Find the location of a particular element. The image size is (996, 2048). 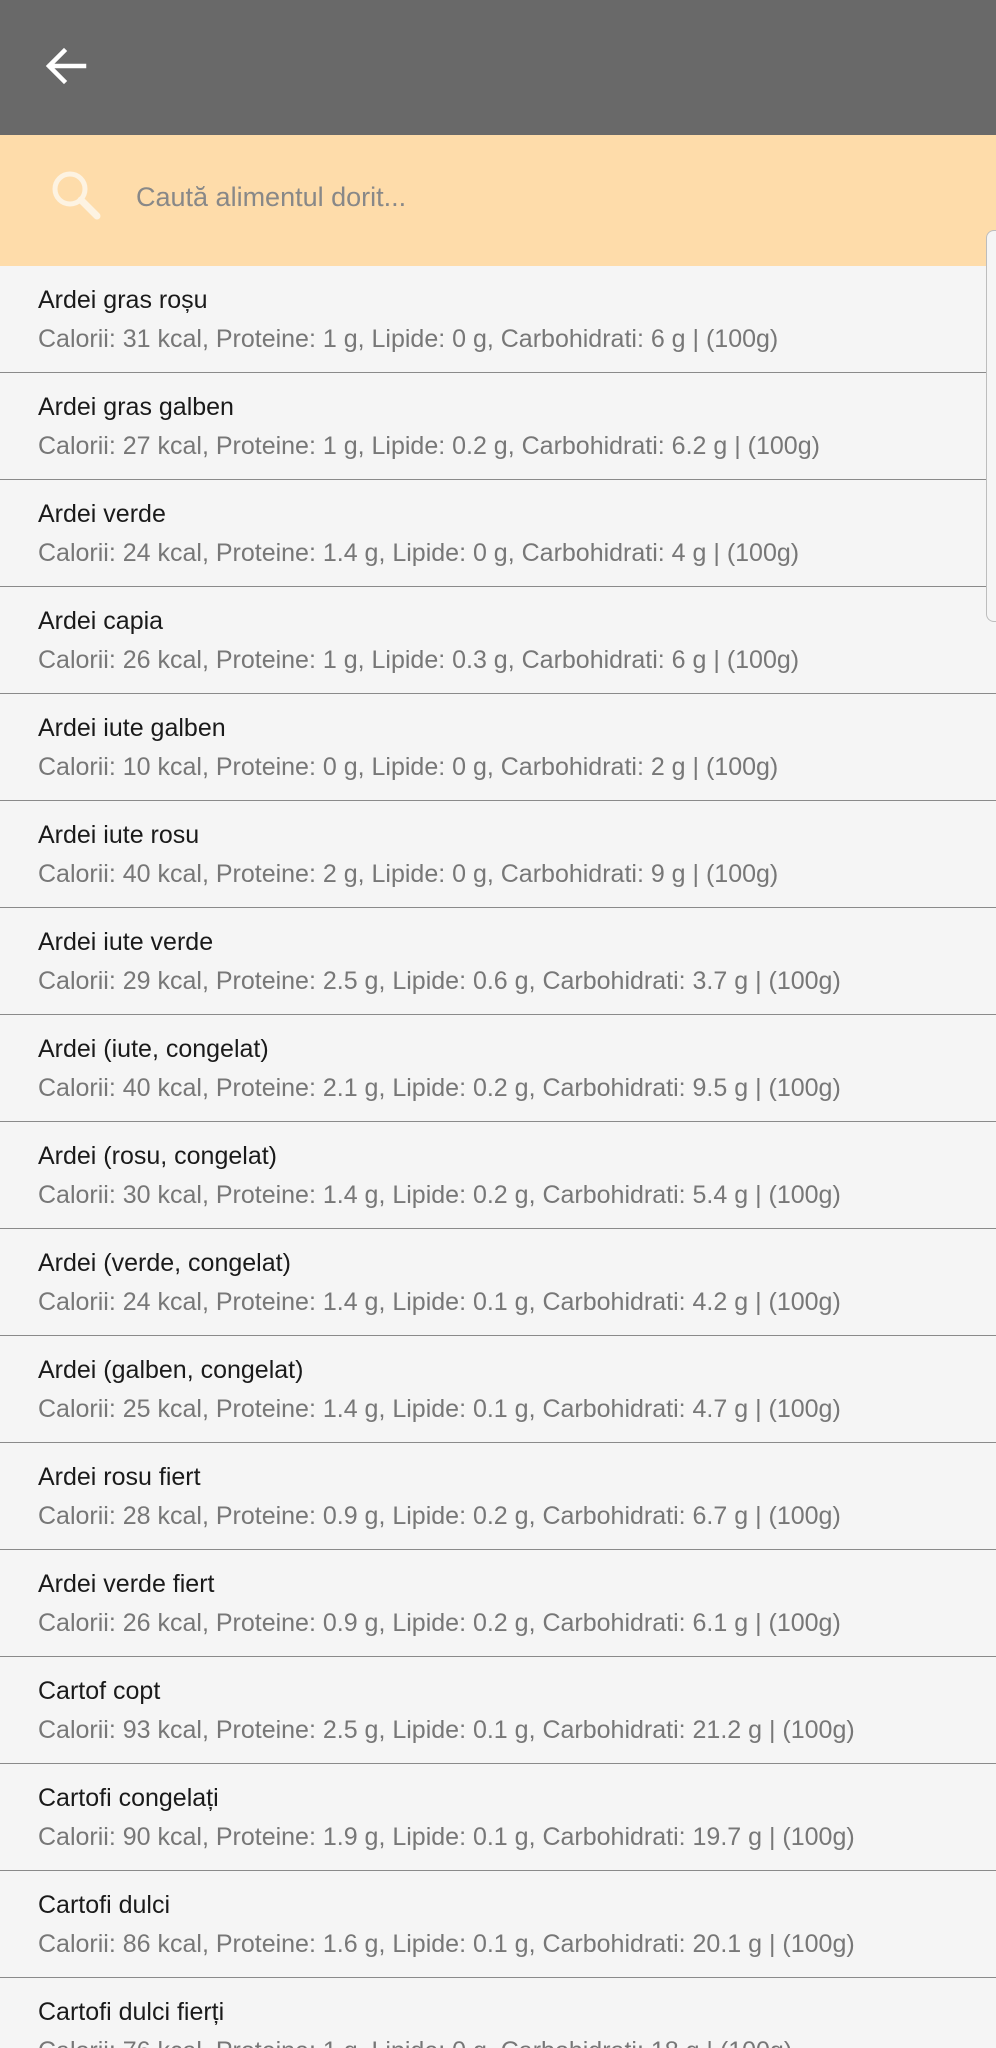

food-name: Cartofi congelați is located at coordinates (128, 1798).